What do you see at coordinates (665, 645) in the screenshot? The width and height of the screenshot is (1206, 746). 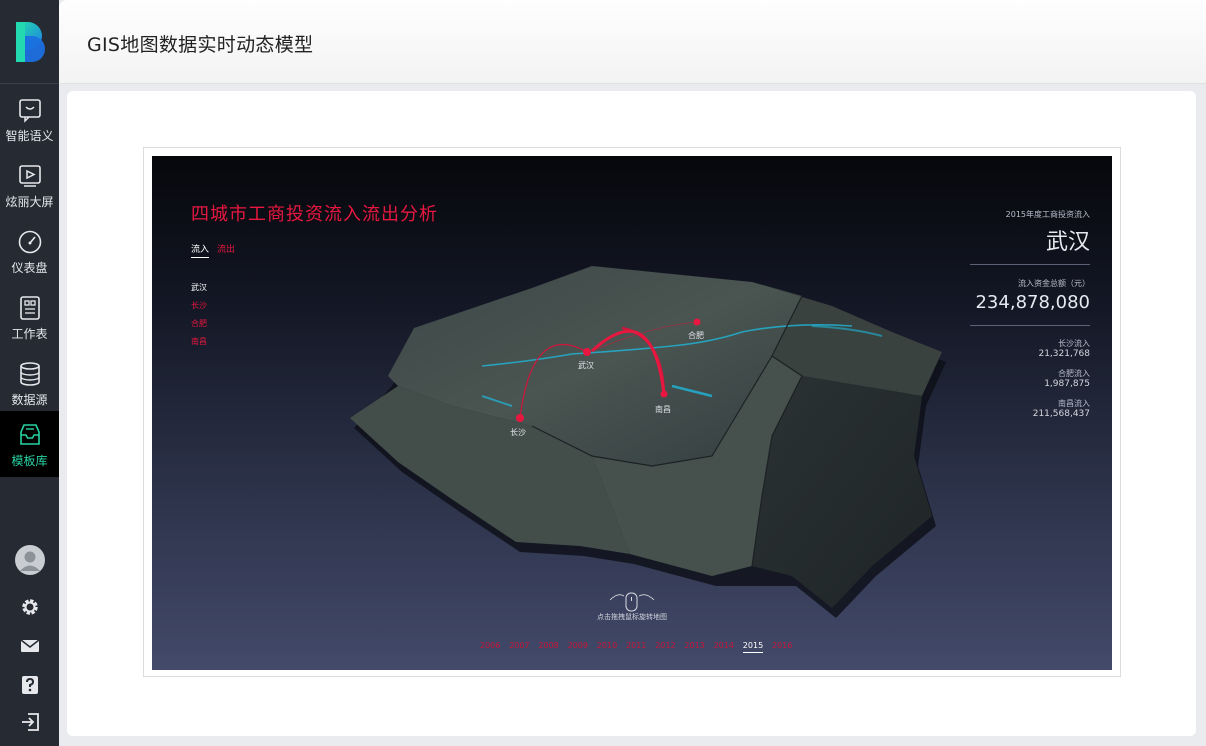 I see `year-item-2012: 2012` at bounding box center [665, 645].